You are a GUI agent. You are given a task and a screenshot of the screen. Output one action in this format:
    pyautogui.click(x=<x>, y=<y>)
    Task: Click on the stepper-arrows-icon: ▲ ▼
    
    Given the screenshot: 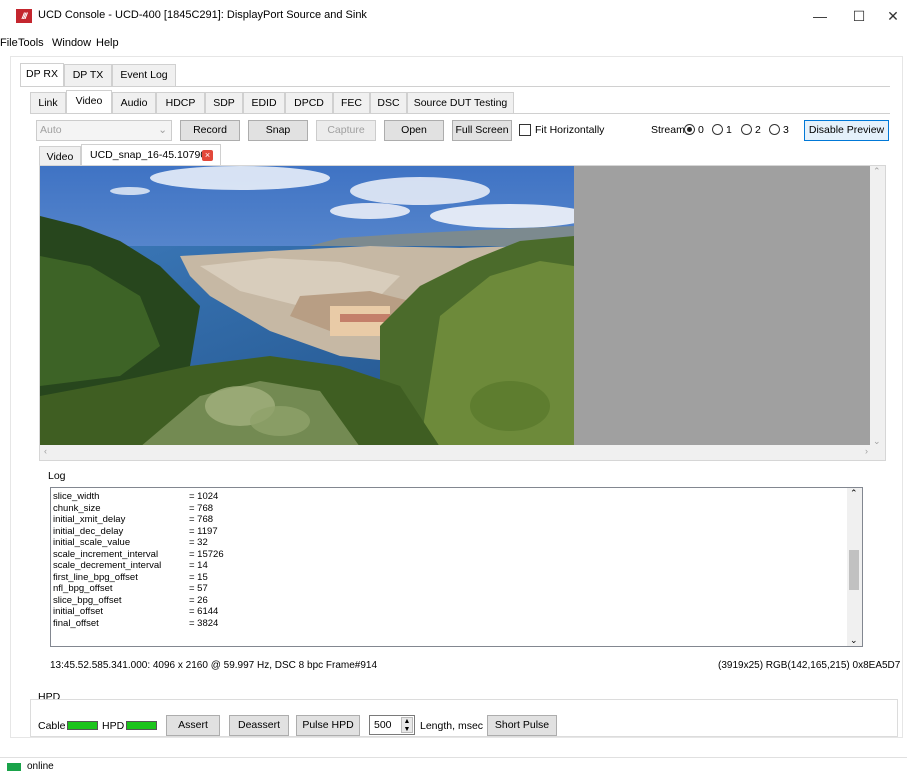 What is the action you would take?
    pyautogui.click(x=407, y=725)
    